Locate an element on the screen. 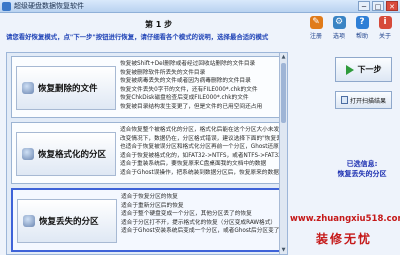 The height and width of the screenshot is (255, 400). mode-button-deleted-files: 恢复删除的文件 is located at coordinates (66, 88).